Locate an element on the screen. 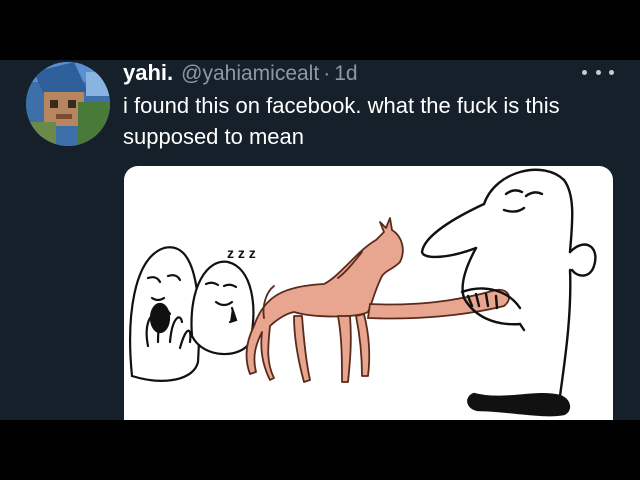  avatar is located at coordinates (68, 104).